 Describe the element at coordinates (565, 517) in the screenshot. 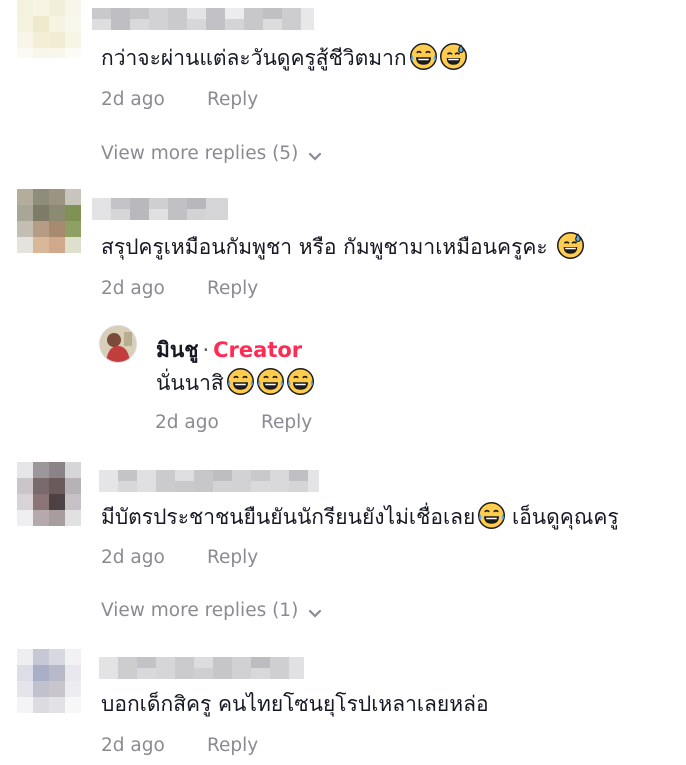

I see `comment-text-suffix: เอ็นดูคุณครู` at that location.